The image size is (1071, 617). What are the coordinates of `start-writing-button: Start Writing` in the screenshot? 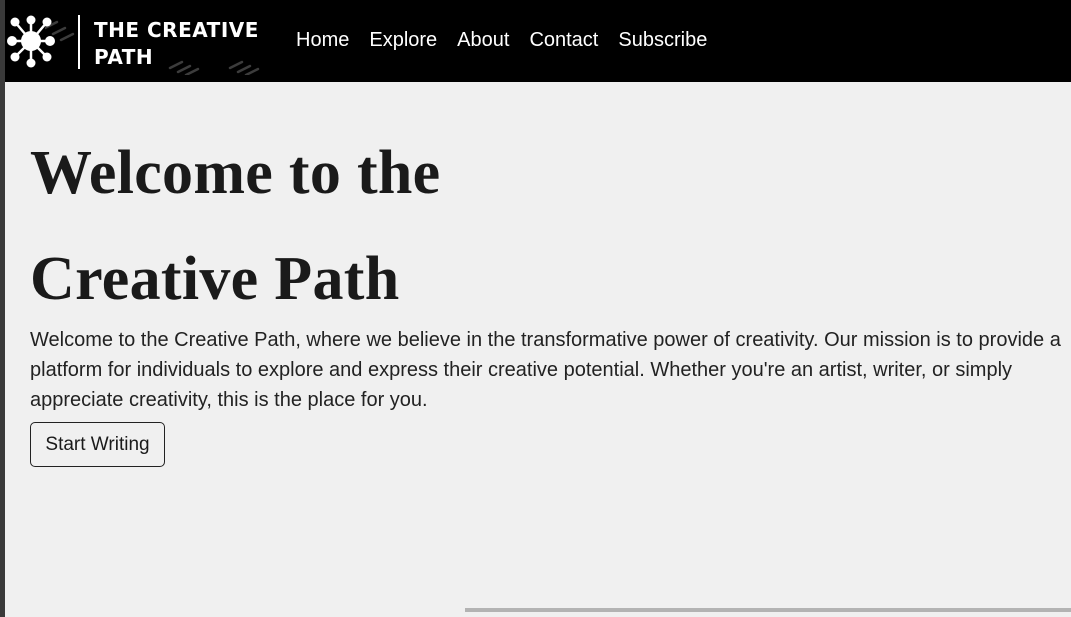 It's located at (97, 444).